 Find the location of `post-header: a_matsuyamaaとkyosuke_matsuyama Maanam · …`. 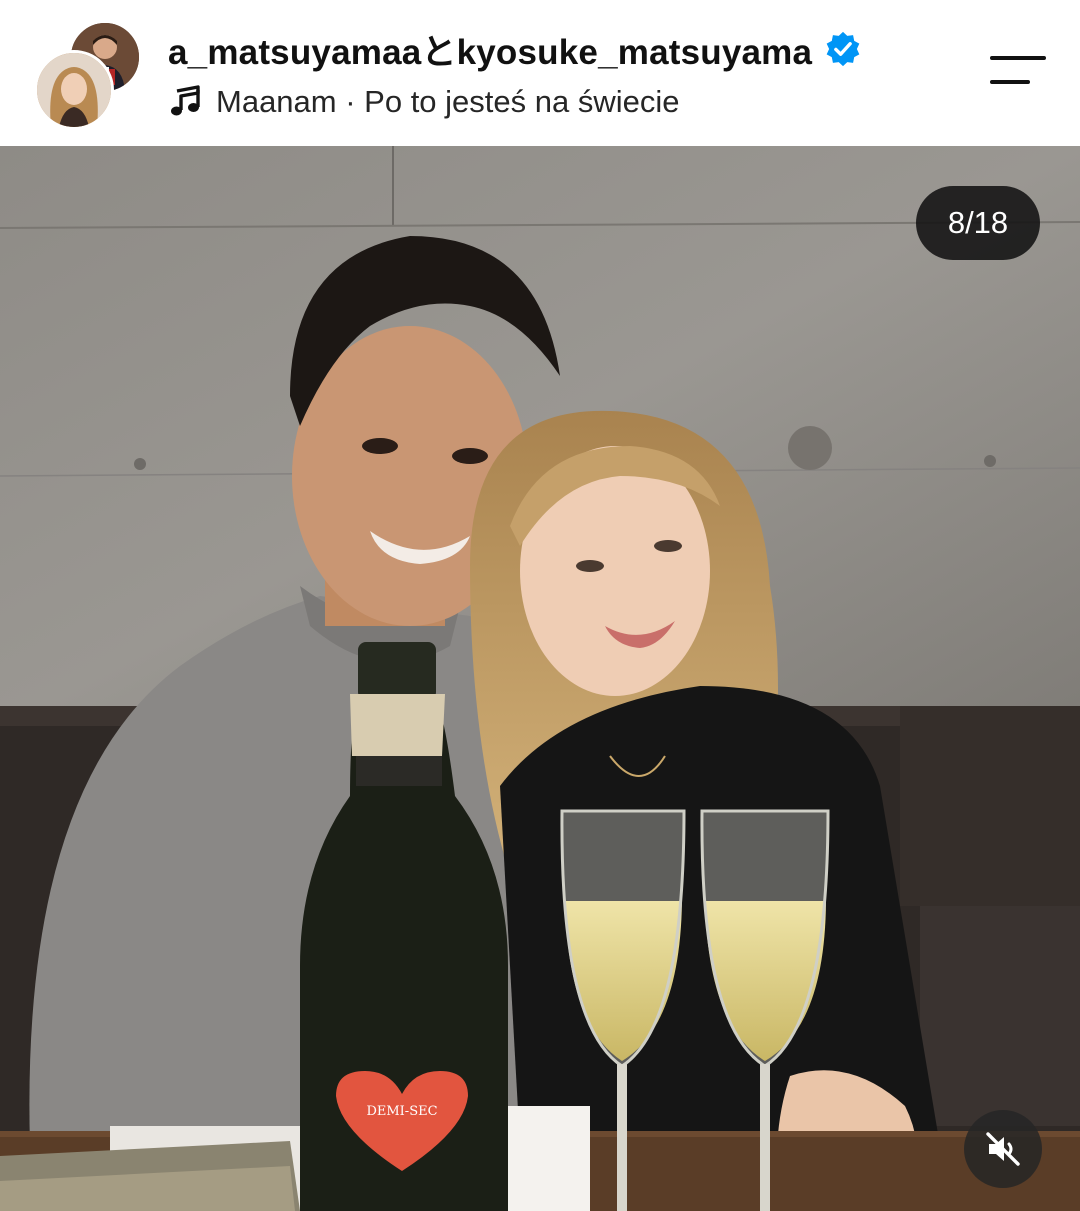

post-header: a_matsuyamaaとkyosuke_matsuyama Maanam · … is located at coordinates (540, 73).